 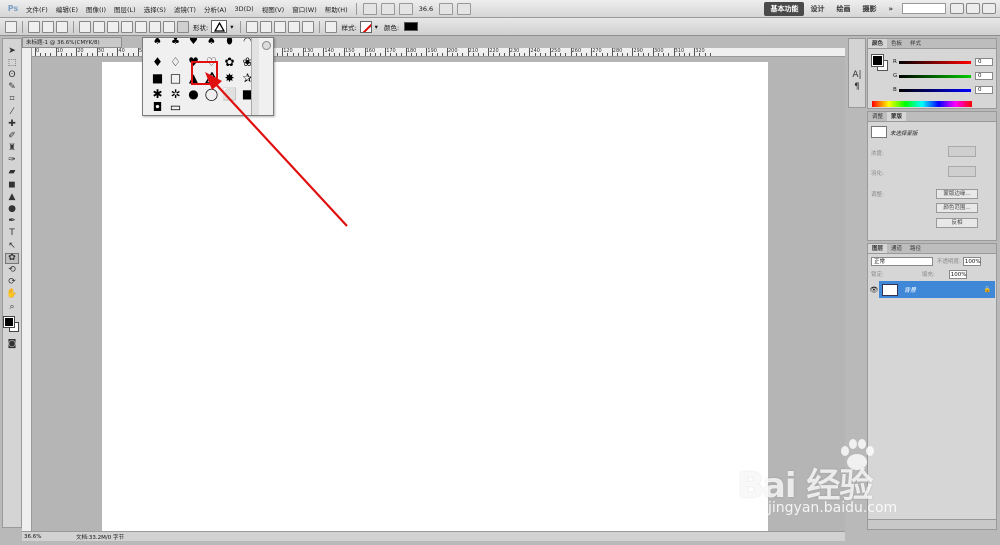 What do you see at coordinates (12, 282) in the screenshot?
I see `3d-orbit-tool-icon: ⟳` at bounding box center [12, 282].